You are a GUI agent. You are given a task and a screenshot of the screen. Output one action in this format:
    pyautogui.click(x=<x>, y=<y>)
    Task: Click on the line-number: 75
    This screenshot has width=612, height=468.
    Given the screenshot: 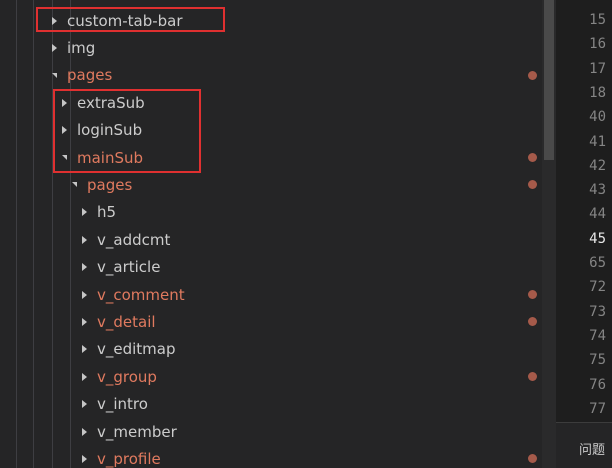 What is the action you would take?
    pyautogui.click(x=597, y=360)
    